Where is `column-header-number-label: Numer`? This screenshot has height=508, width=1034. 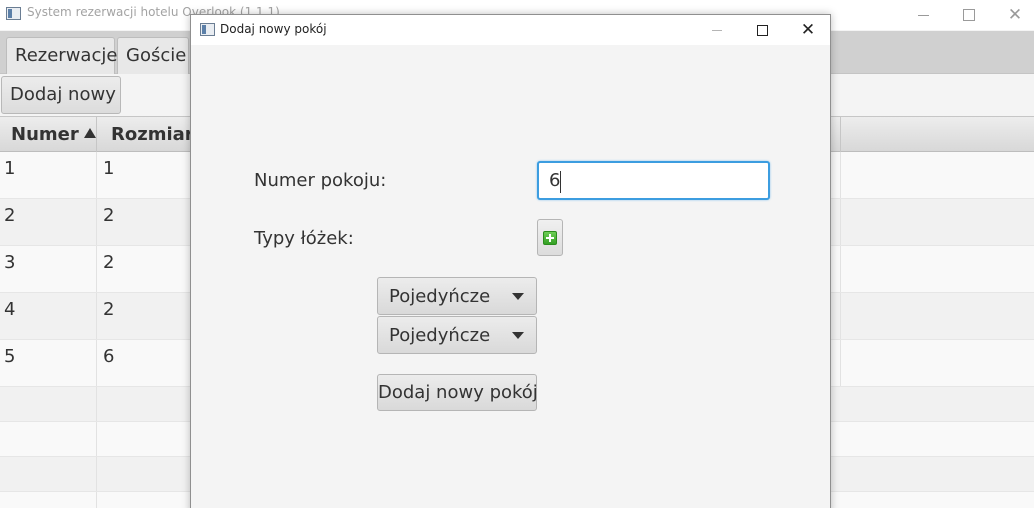 column-header-number-label: Numer is located at coordinates (45, 134).